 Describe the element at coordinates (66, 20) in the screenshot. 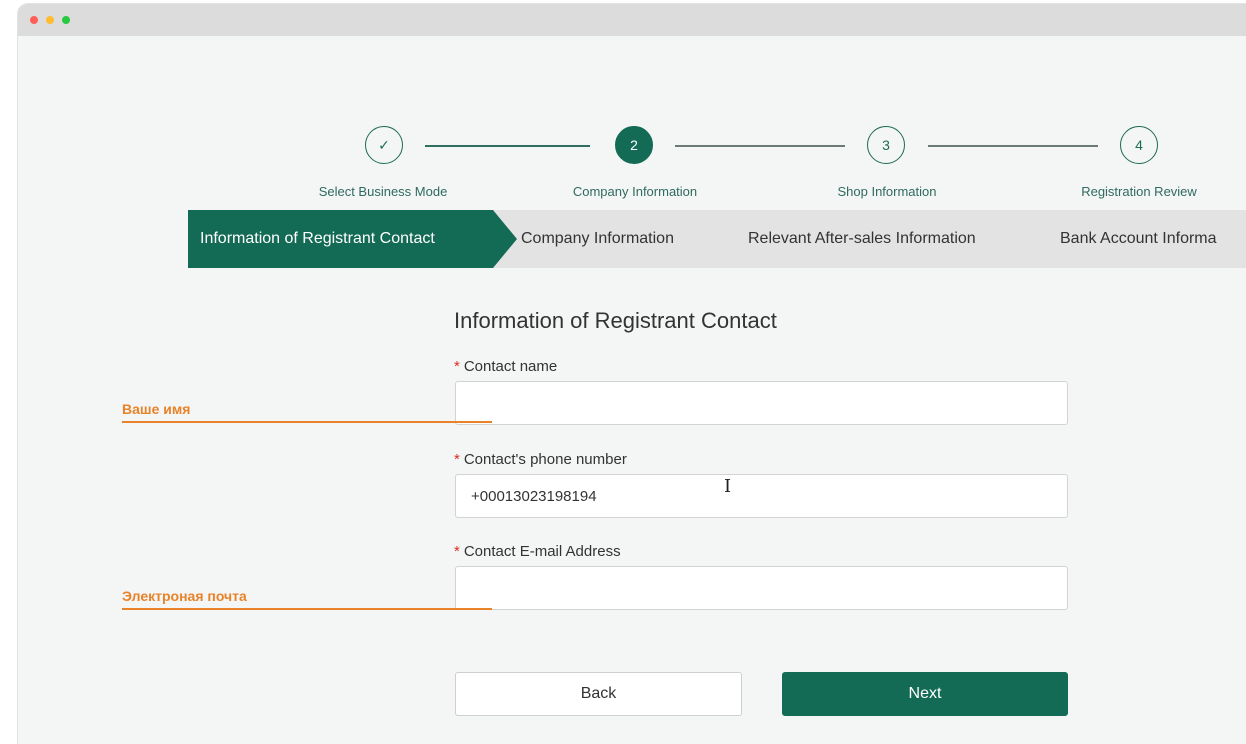

I see `maximize-window-button` at that location.